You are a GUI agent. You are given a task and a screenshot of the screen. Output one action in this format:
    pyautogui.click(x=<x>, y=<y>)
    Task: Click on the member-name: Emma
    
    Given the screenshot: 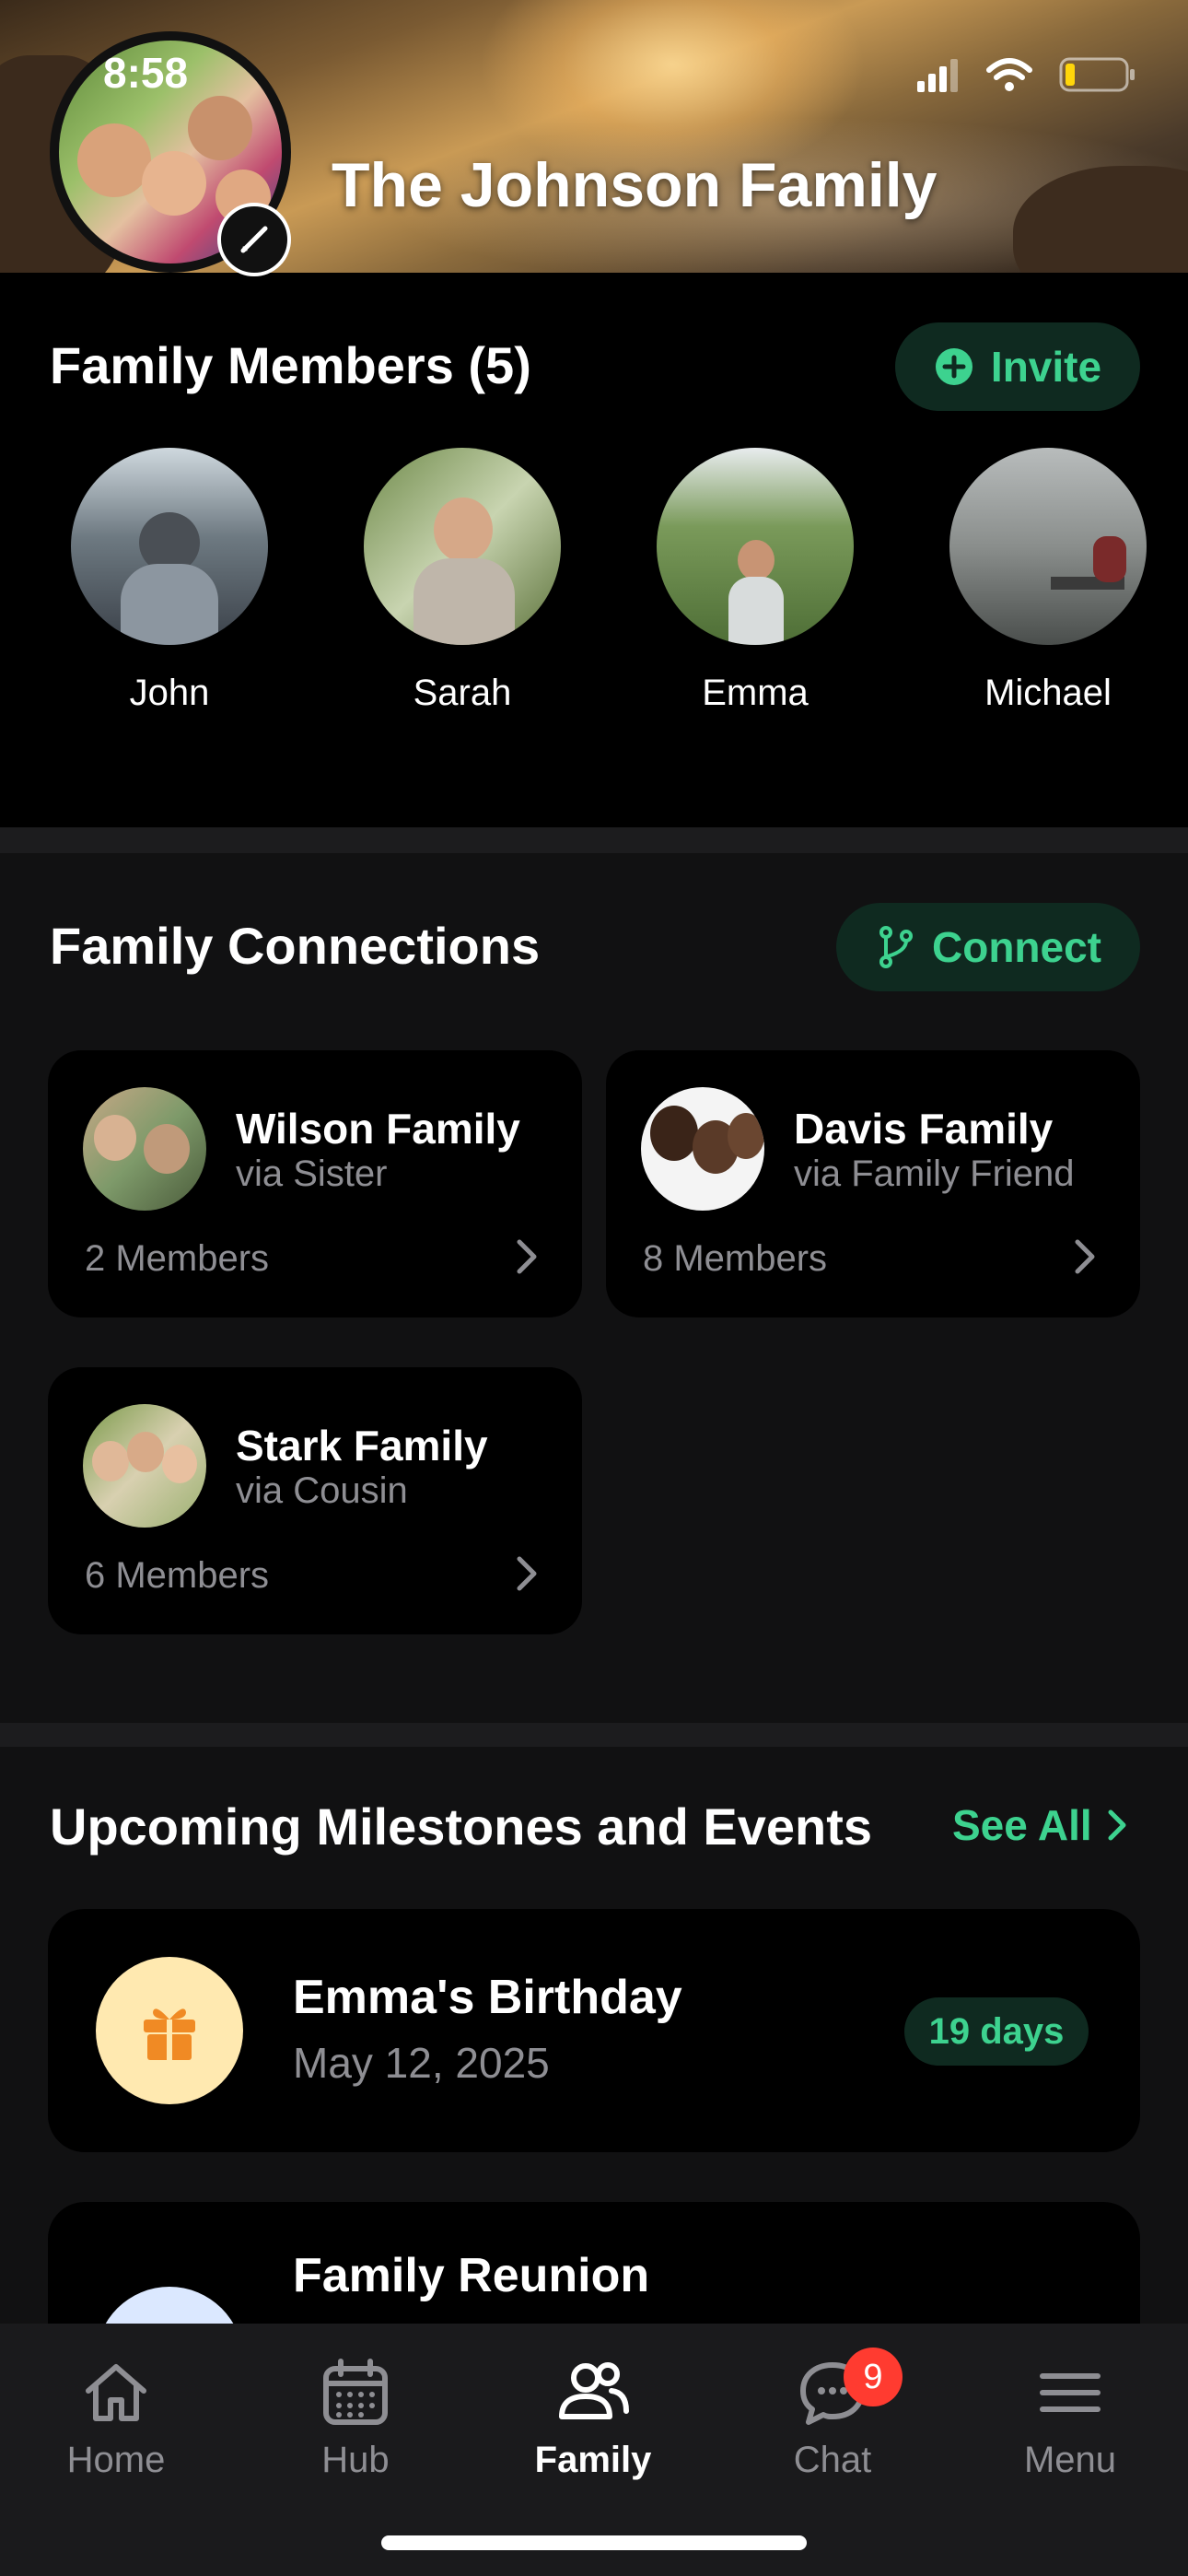 What is the action you would take?
    pyautogui.click(x=755, y=693)
    